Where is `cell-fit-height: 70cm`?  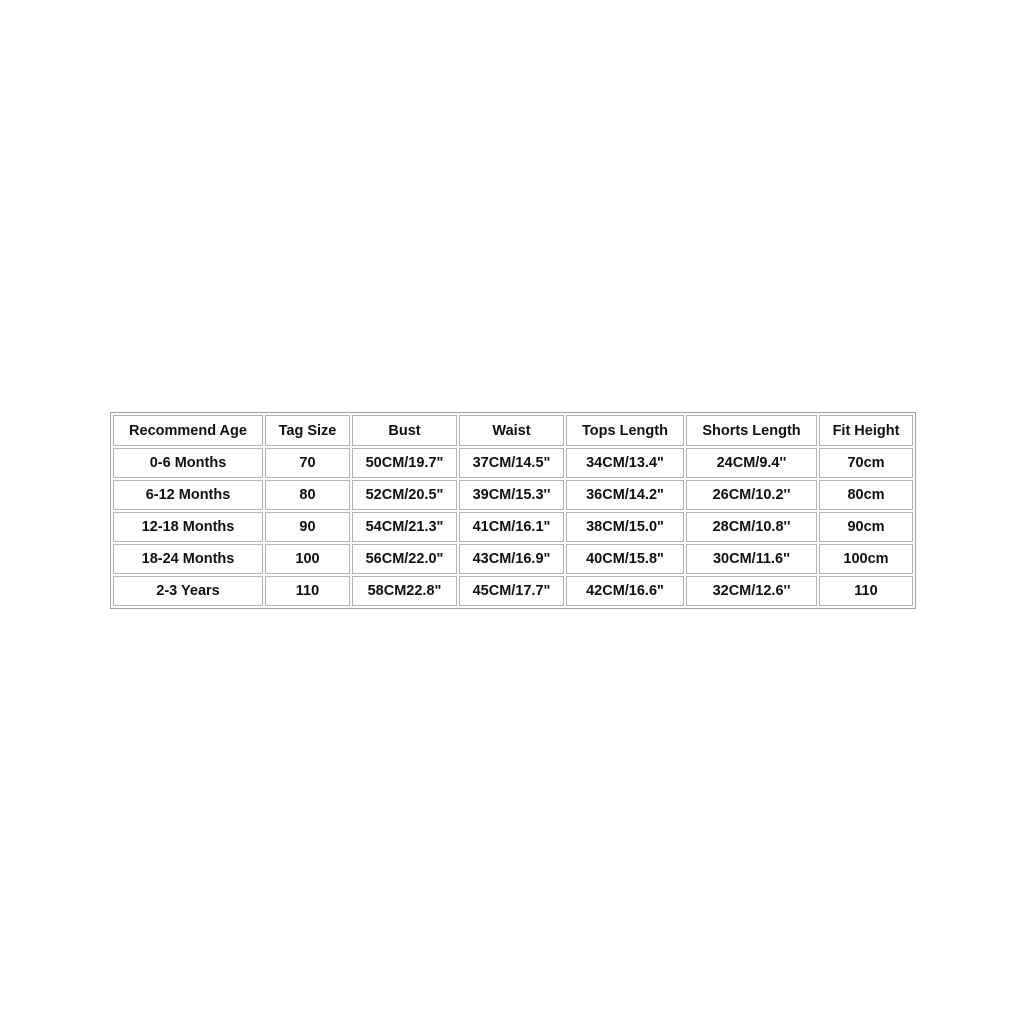 cell-fit-height: 70cm is located at coordinates (866, 463).